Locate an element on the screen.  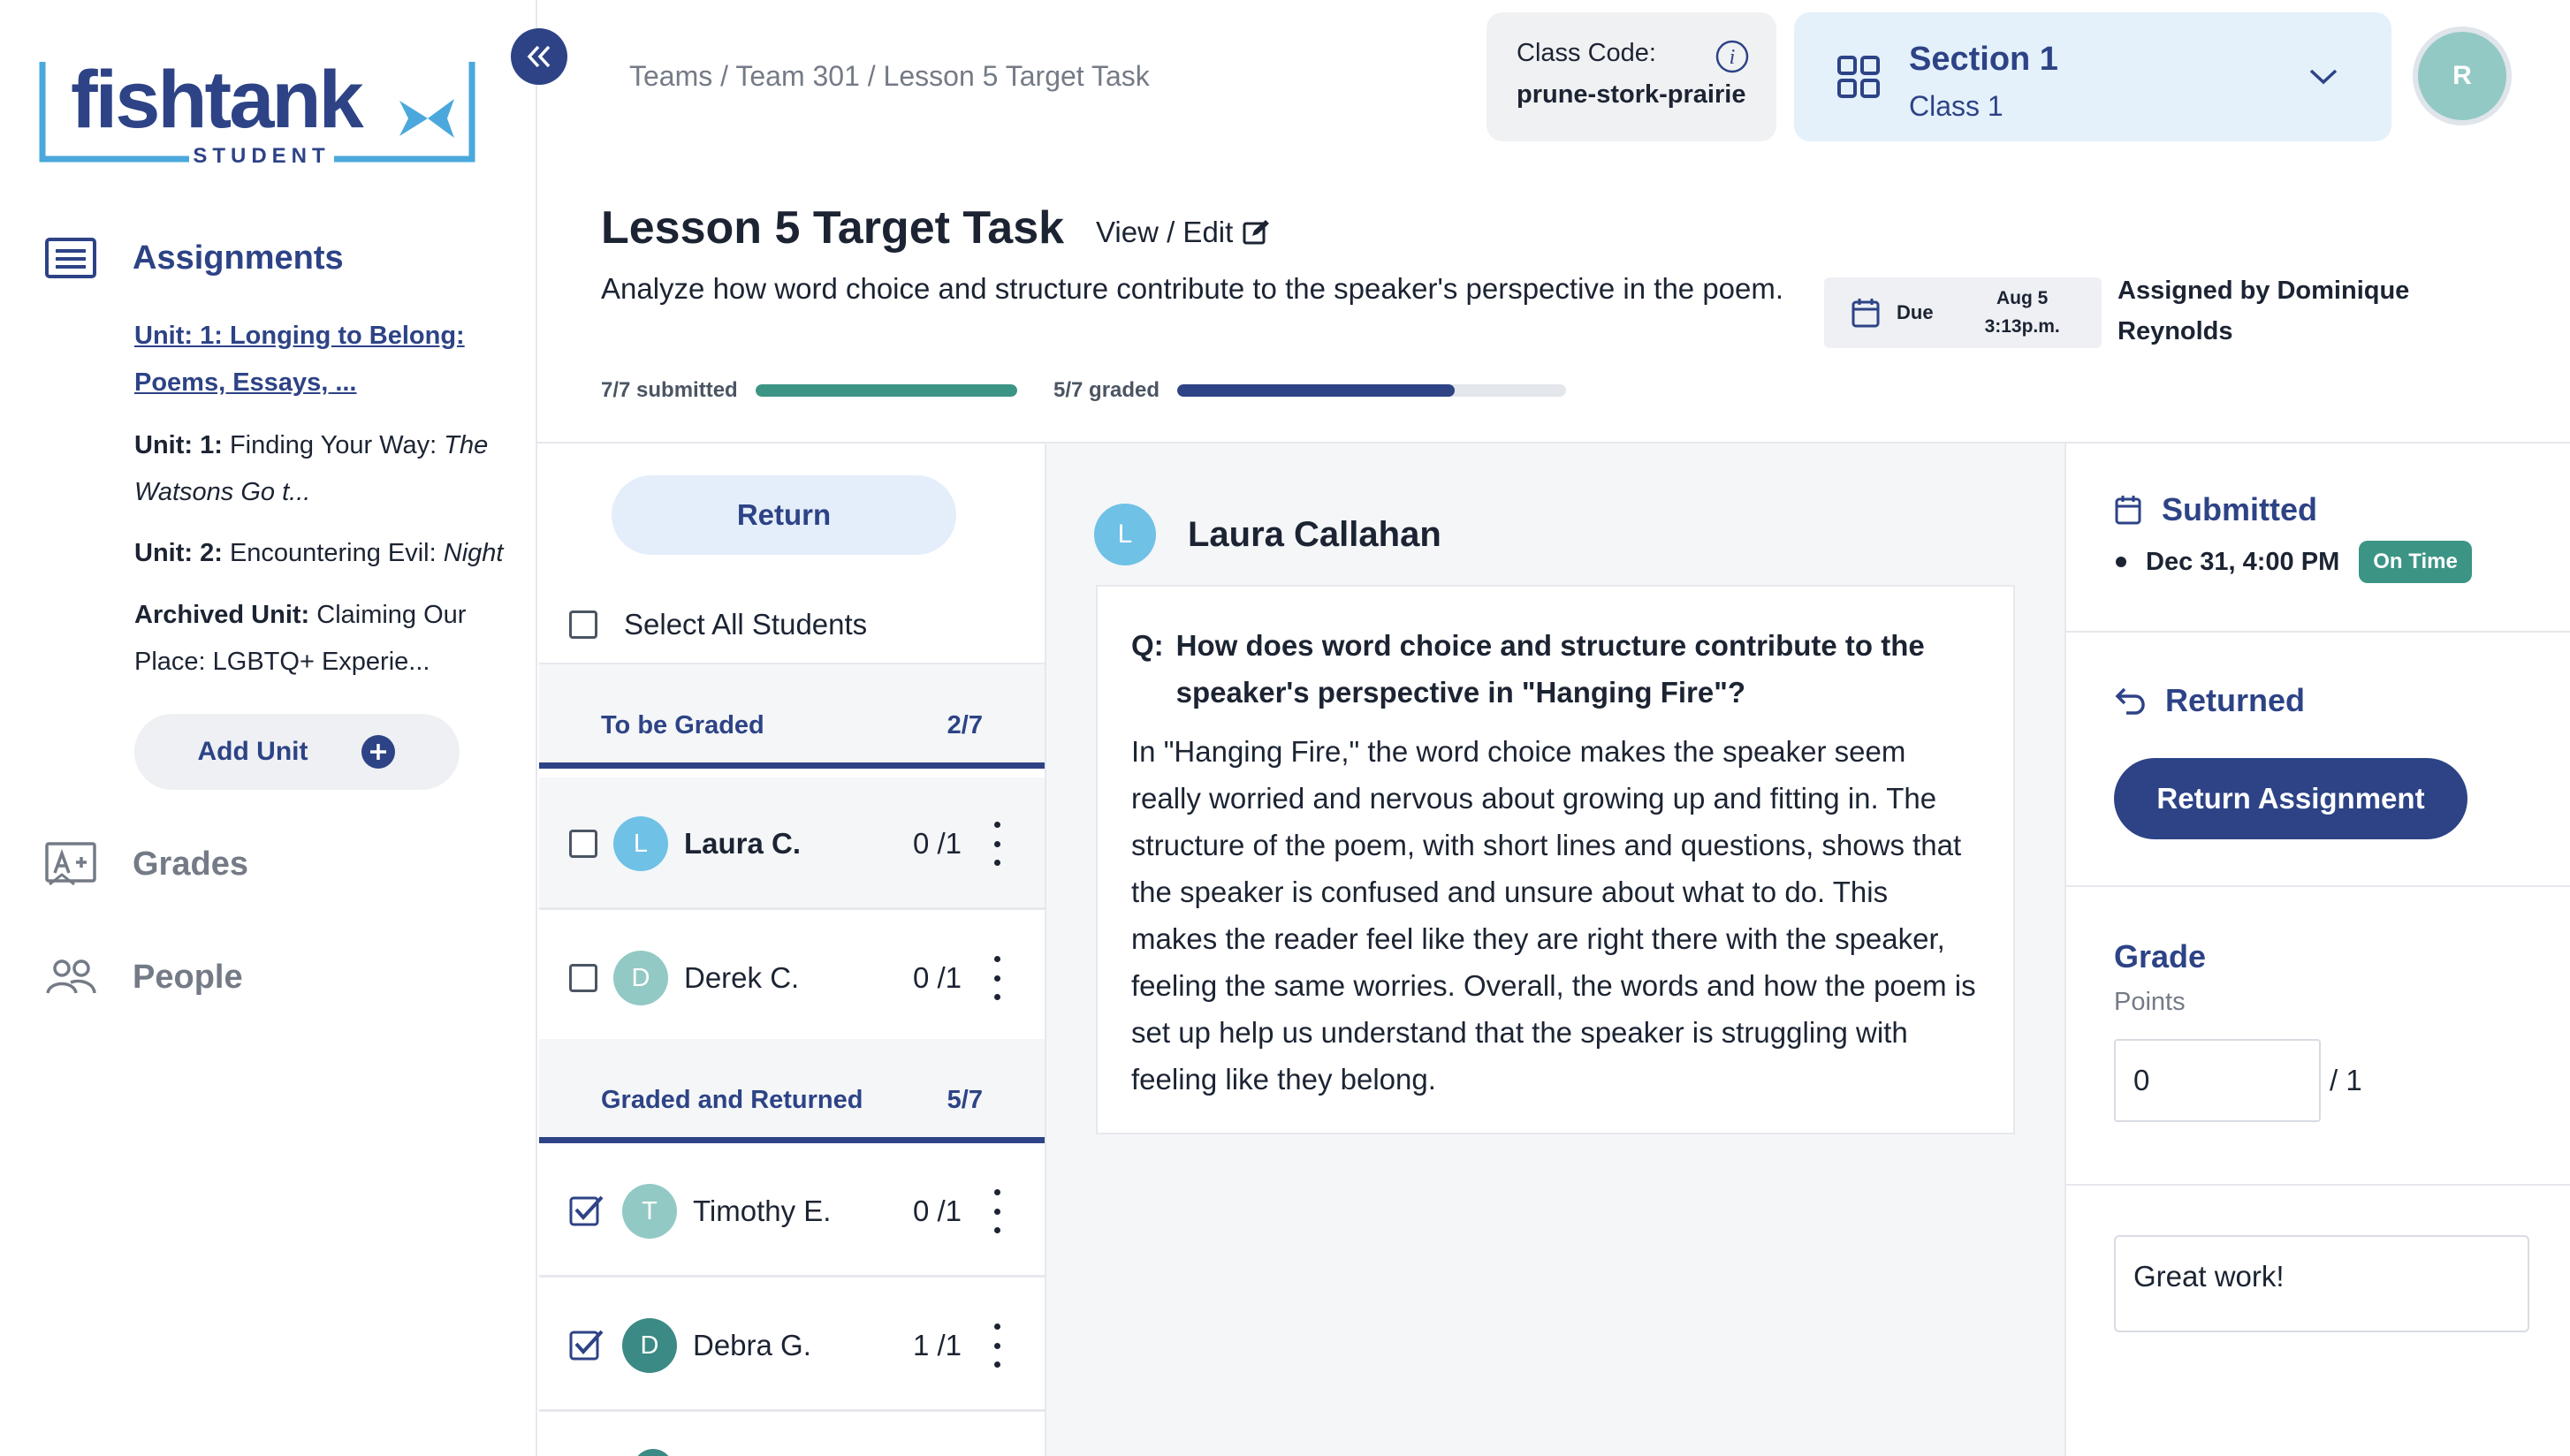
breadcrumb-teams: Teams is located at coordinates (670, 76).